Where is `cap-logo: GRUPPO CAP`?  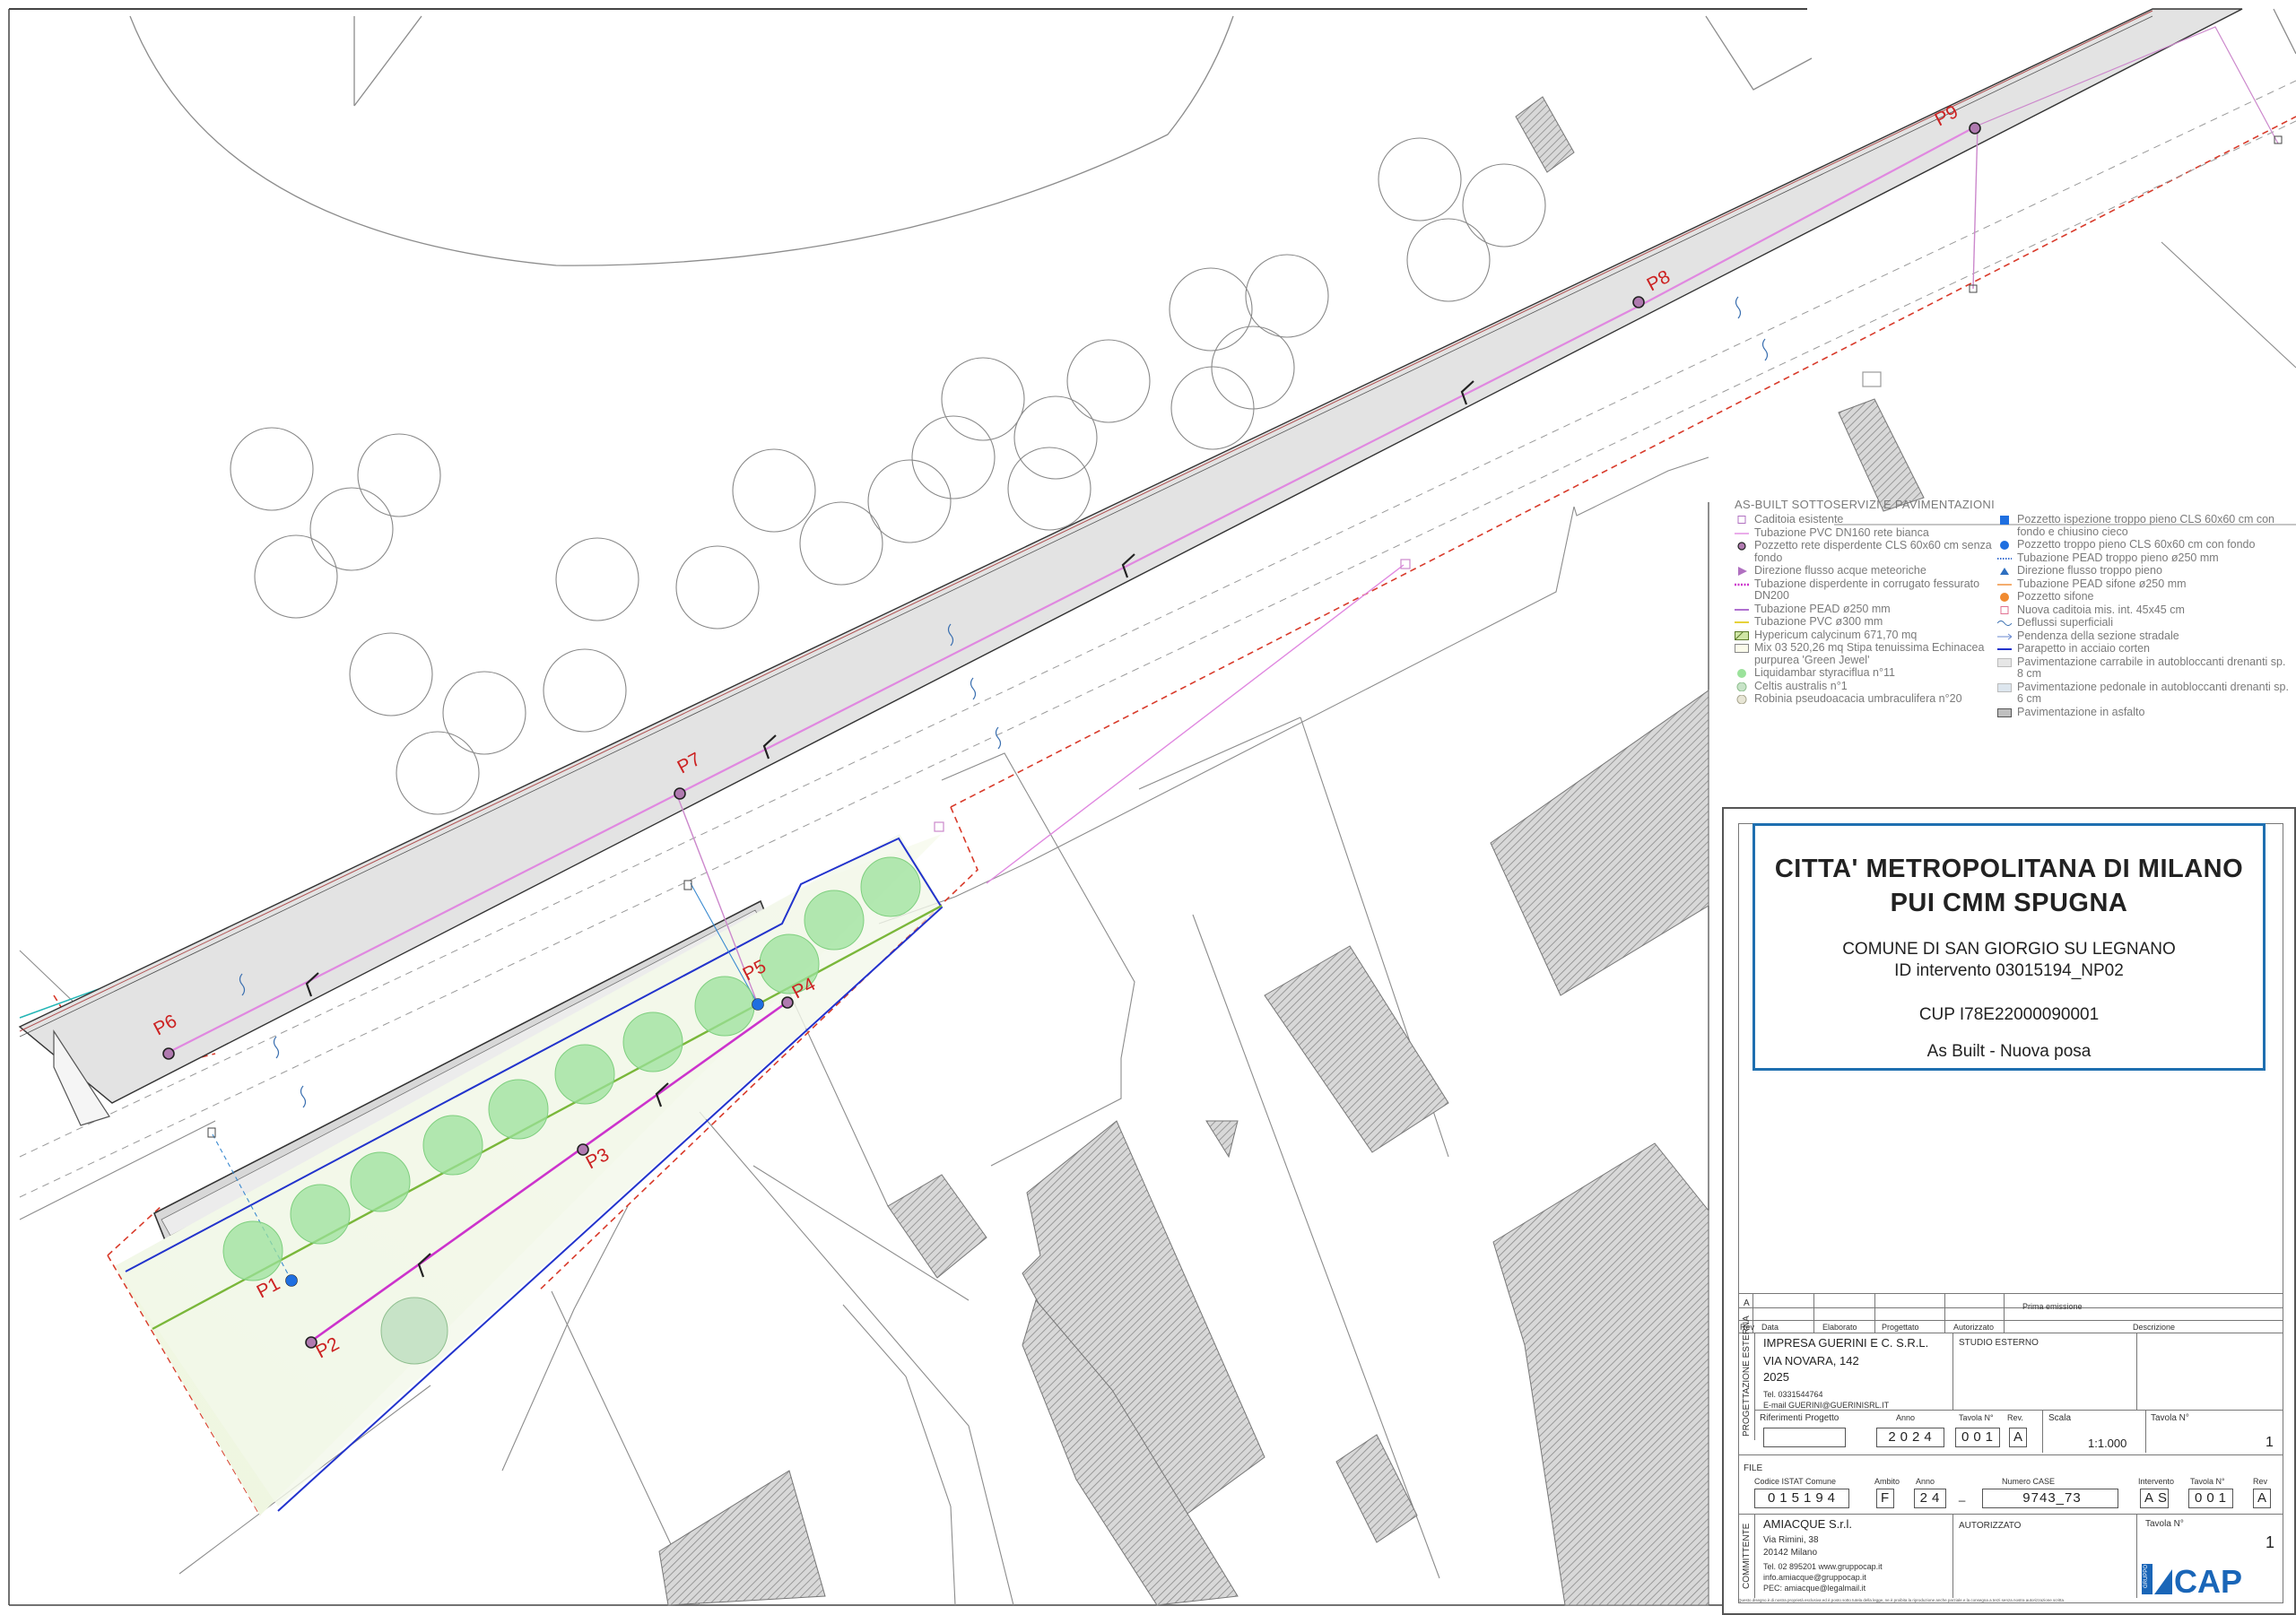 cap-logo: GRUPPO CAP is located at coordinates (2210, 1579).